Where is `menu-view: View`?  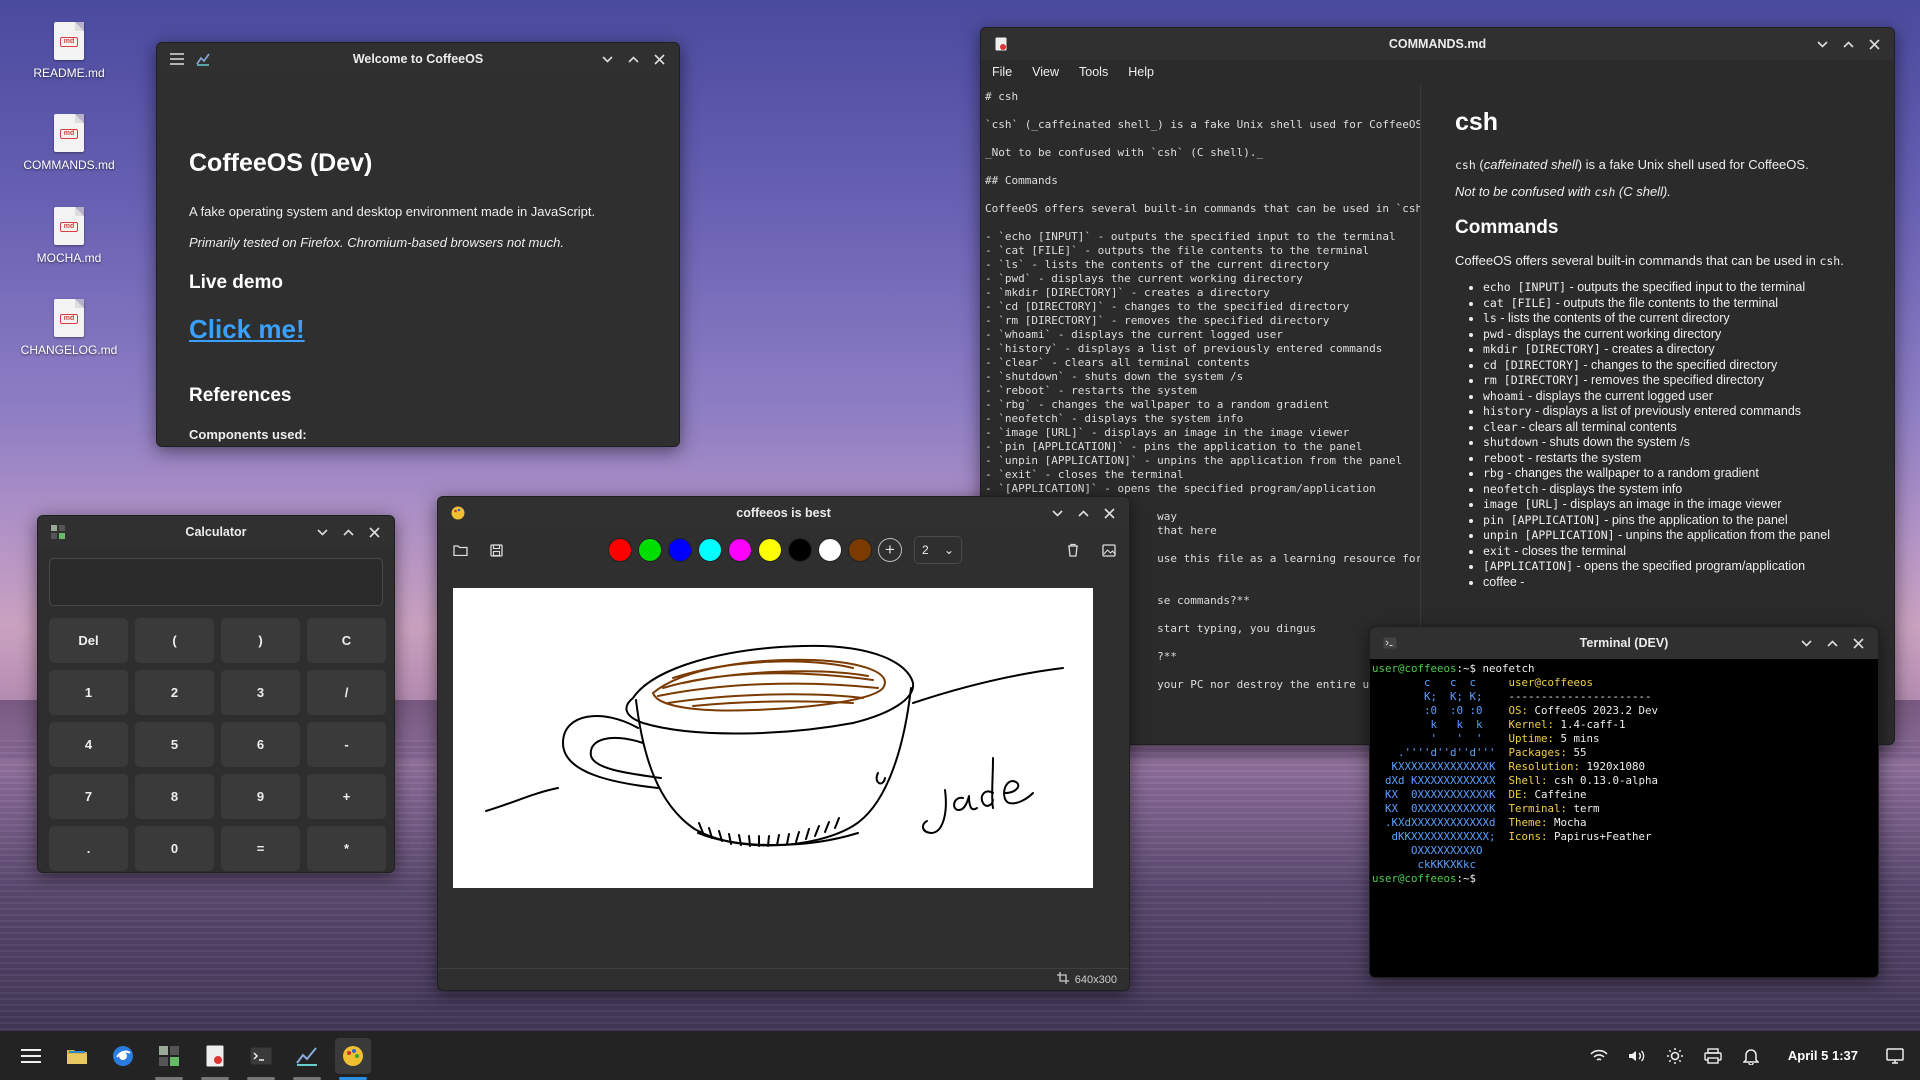 menu-view: View is located at coordinates (1045, 72).